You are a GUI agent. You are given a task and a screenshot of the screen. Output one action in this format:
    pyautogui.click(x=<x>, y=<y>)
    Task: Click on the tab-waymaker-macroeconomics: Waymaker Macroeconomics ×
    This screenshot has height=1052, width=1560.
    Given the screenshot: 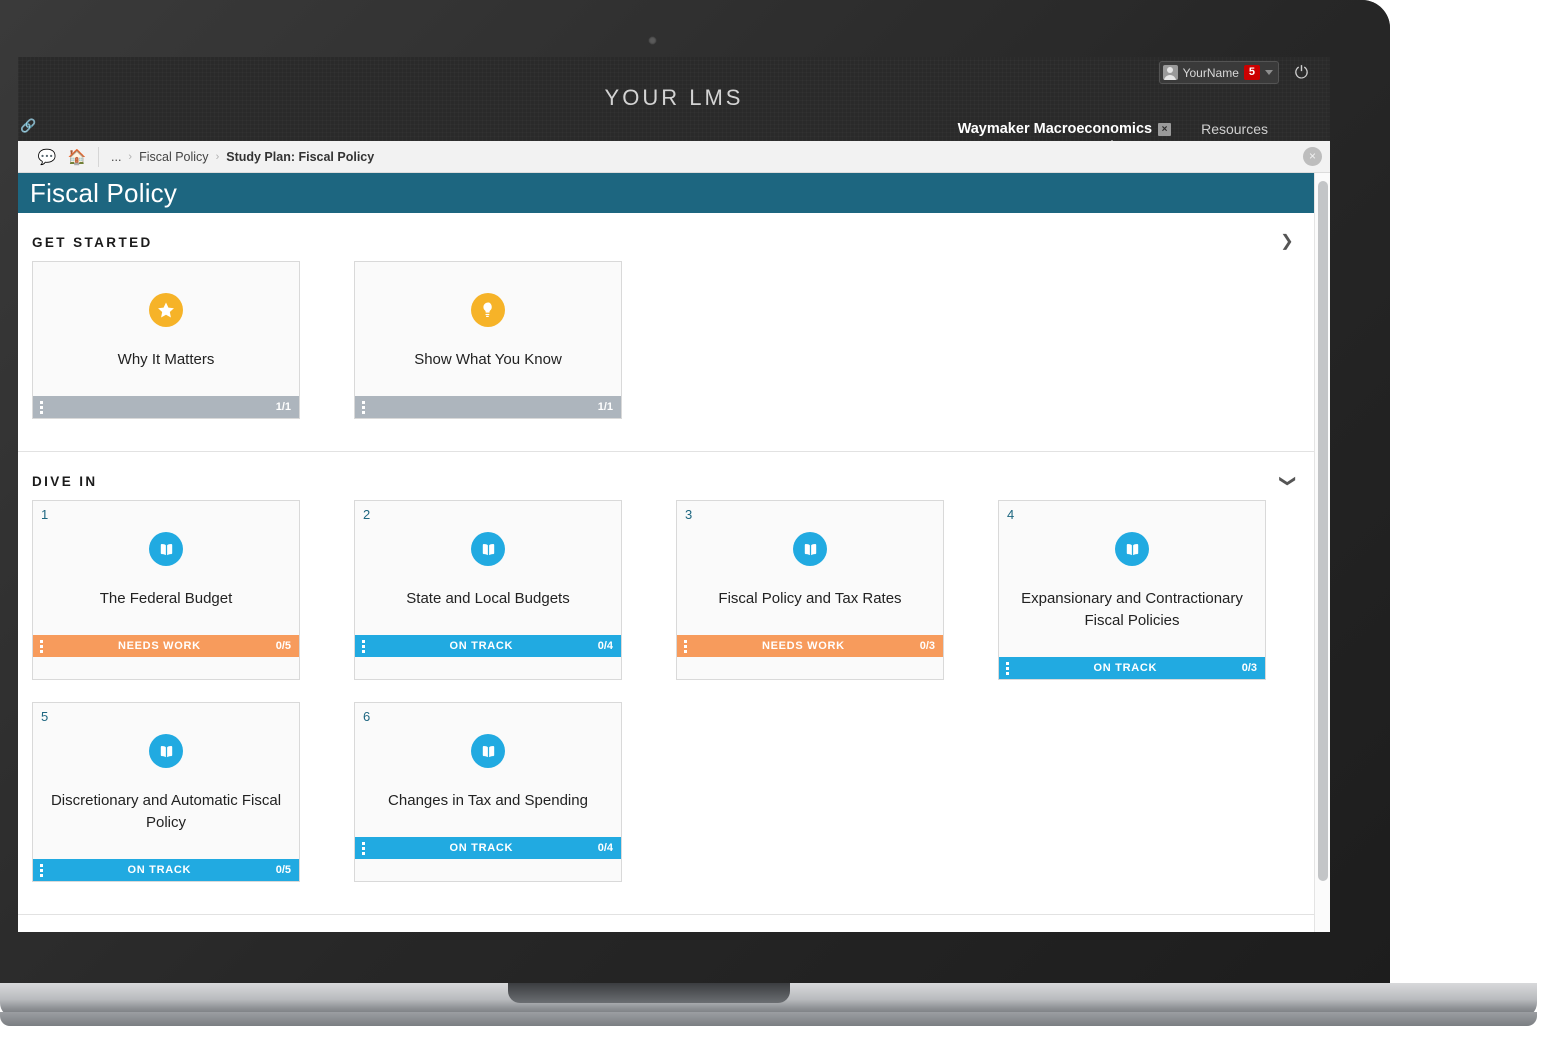 What is the action you would take?
    pyautogui.click(x=1058, y=129)
    